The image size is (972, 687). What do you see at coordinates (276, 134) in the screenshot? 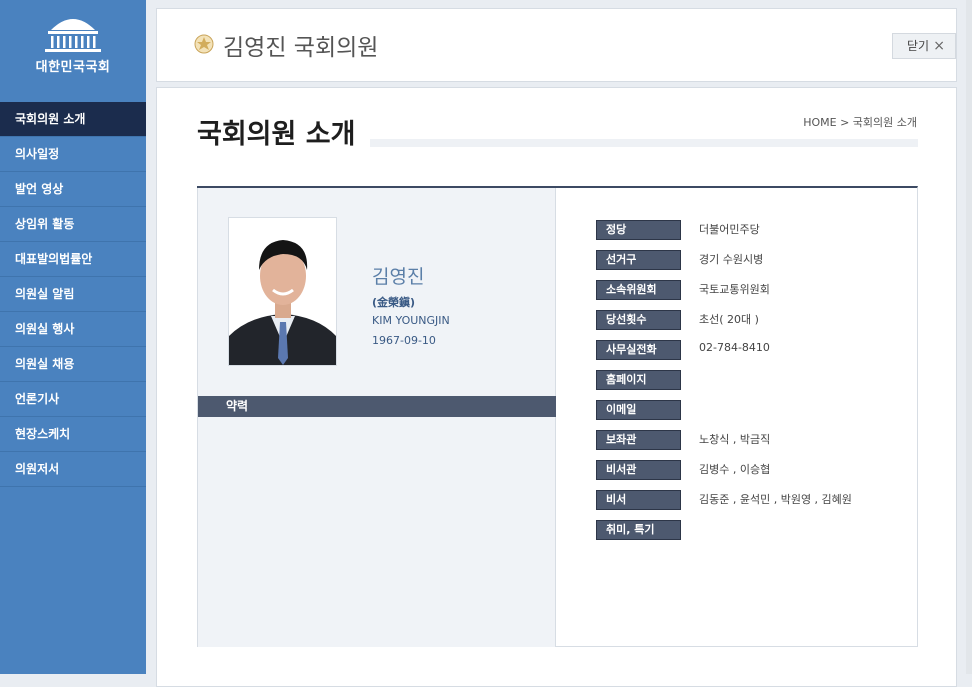
I see `page-title: 국회의원 소개` at bounding box center [276, 134].